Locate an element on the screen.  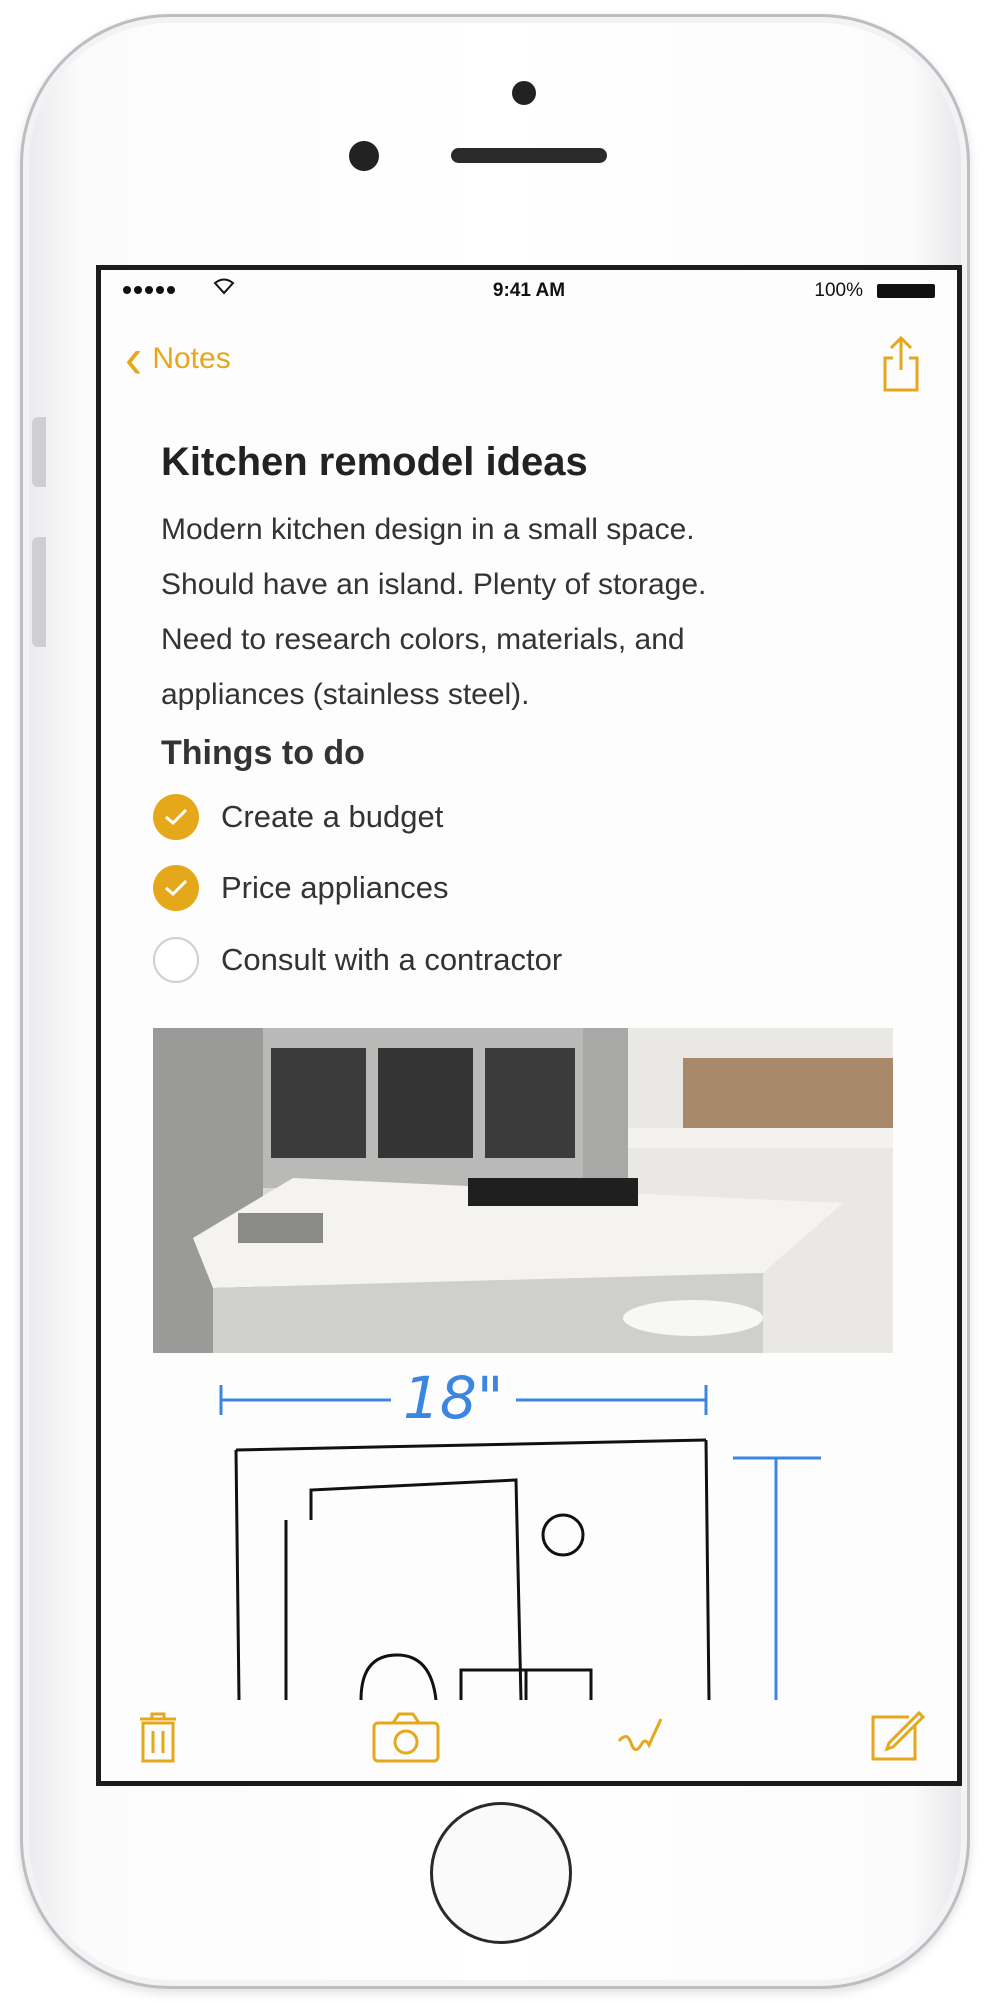
proximity-sensor is located at coordinates (364, 156).